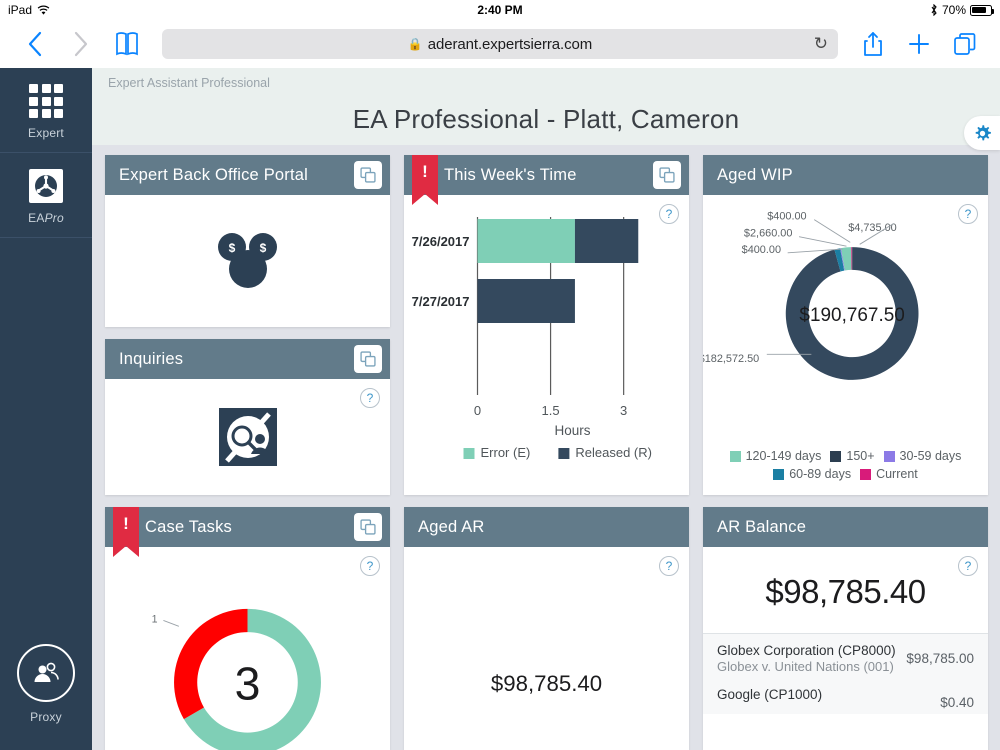  Describe the element at coordinates (762, 526) in the screenshot. I see `card-title: AR Balance` at that location.